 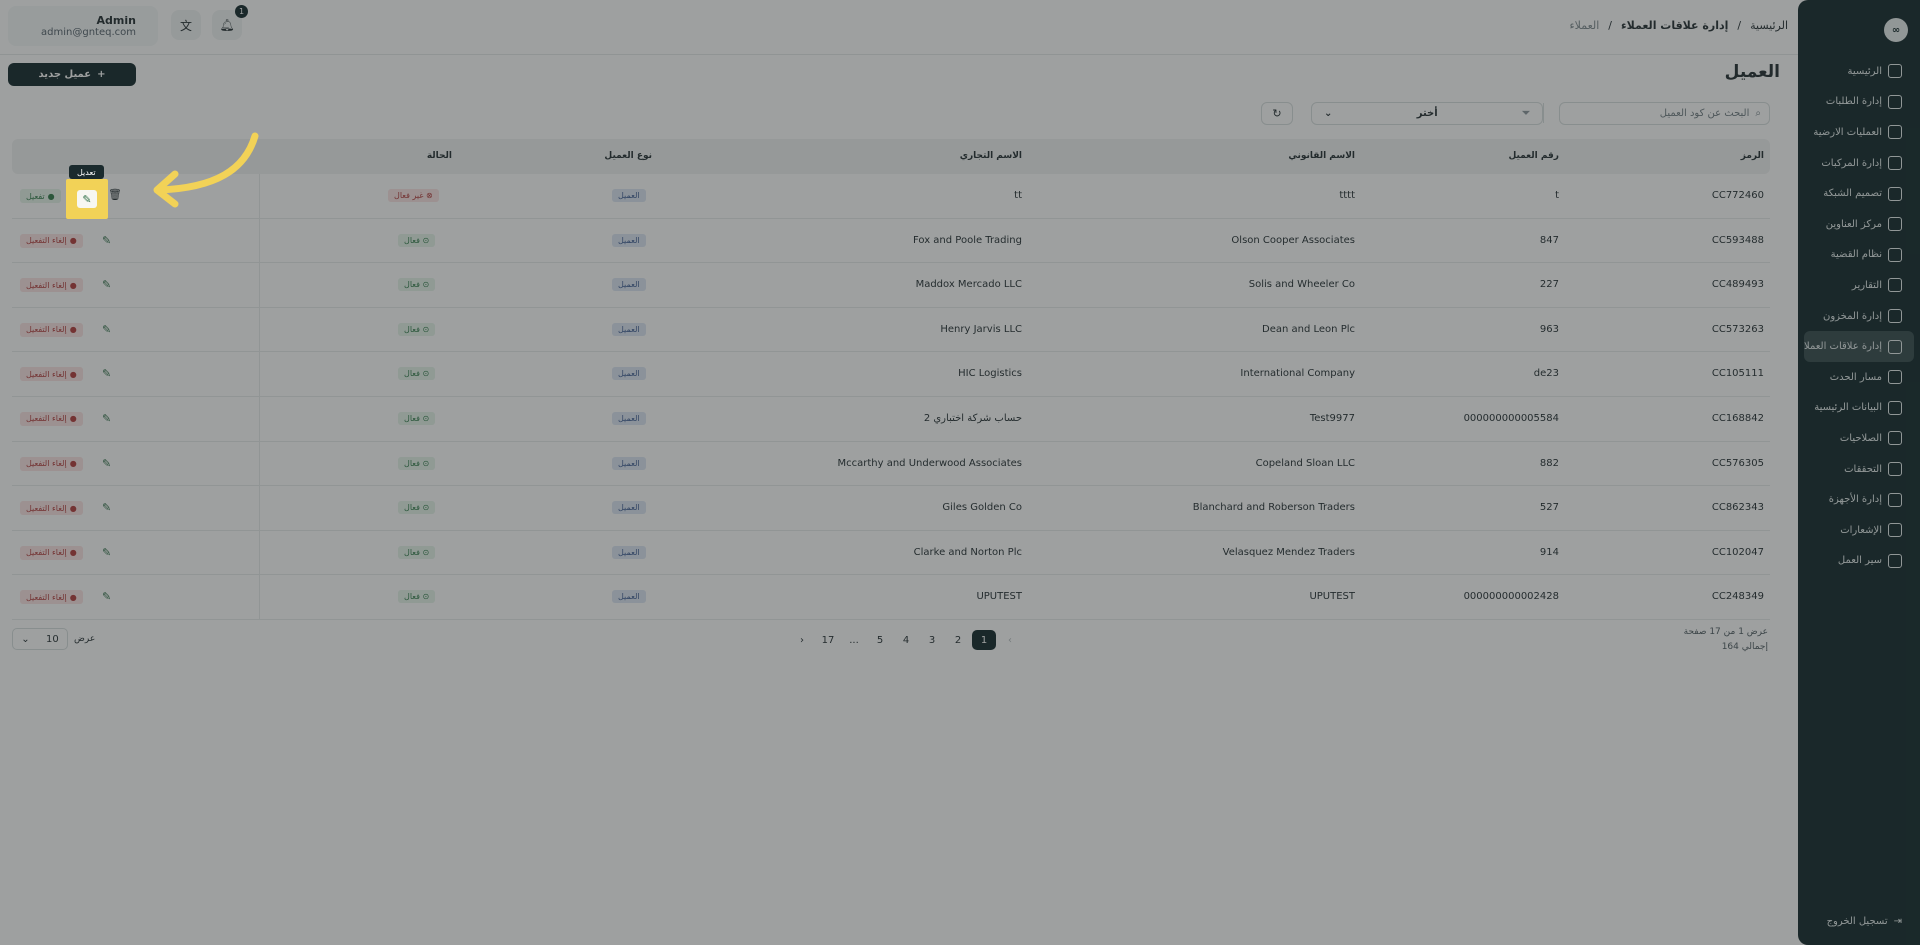 What do you see at coordinates (1321, 156) in the screenshot?
I see `column-header-legal-name: الاسم القانوني` at bounding box center [1321, 156].